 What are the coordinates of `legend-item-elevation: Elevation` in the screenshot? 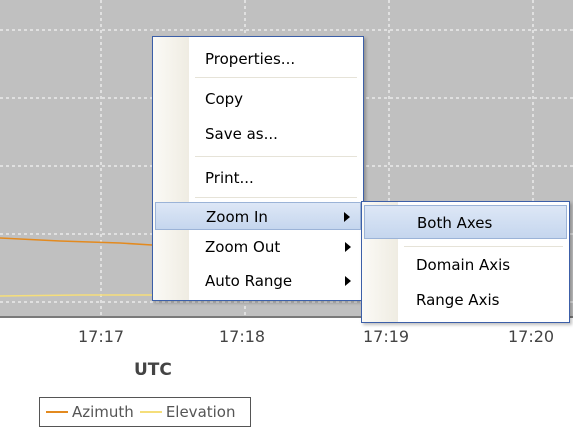 It's located at (187, 412).